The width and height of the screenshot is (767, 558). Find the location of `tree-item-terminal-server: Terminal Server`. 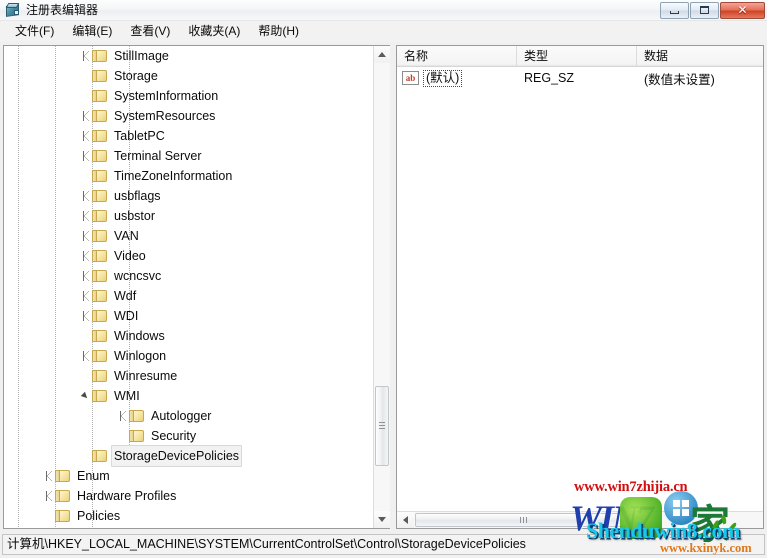

tree-item-terminal-server: Terminal Server is located at coordinates (189, 156).